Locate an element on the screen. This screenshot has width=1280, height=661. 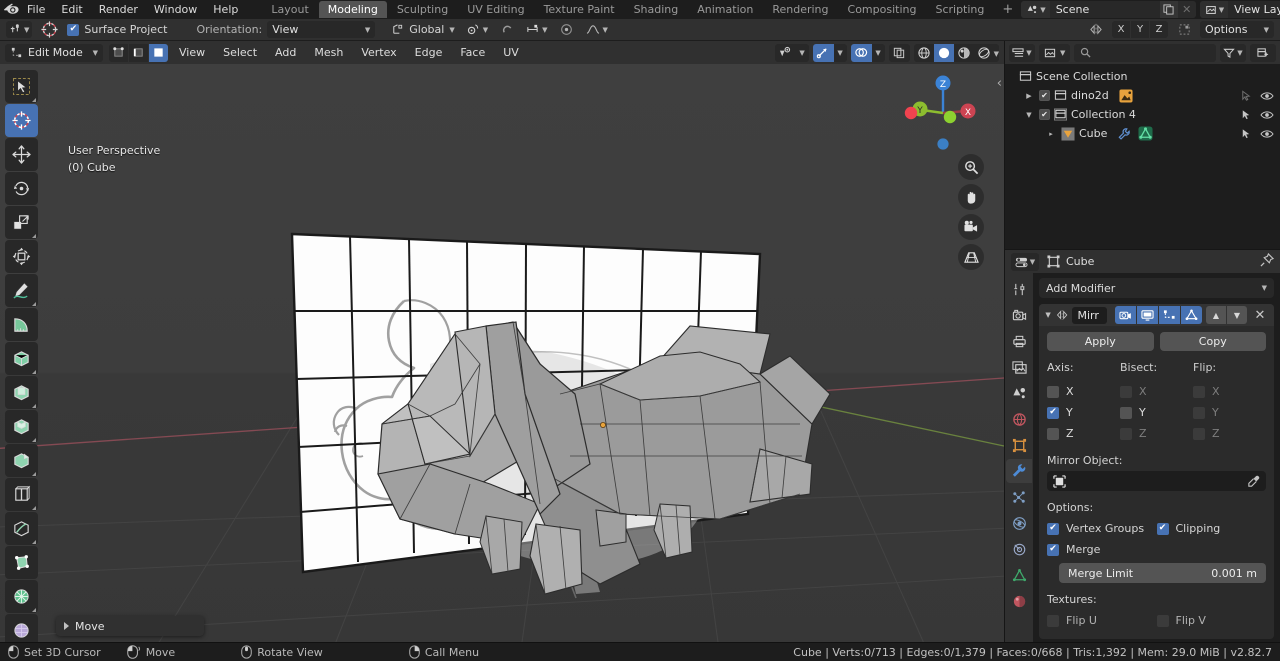
outliner-display-mode-dropdown: ▼ is located at coordinates (1055, 52).